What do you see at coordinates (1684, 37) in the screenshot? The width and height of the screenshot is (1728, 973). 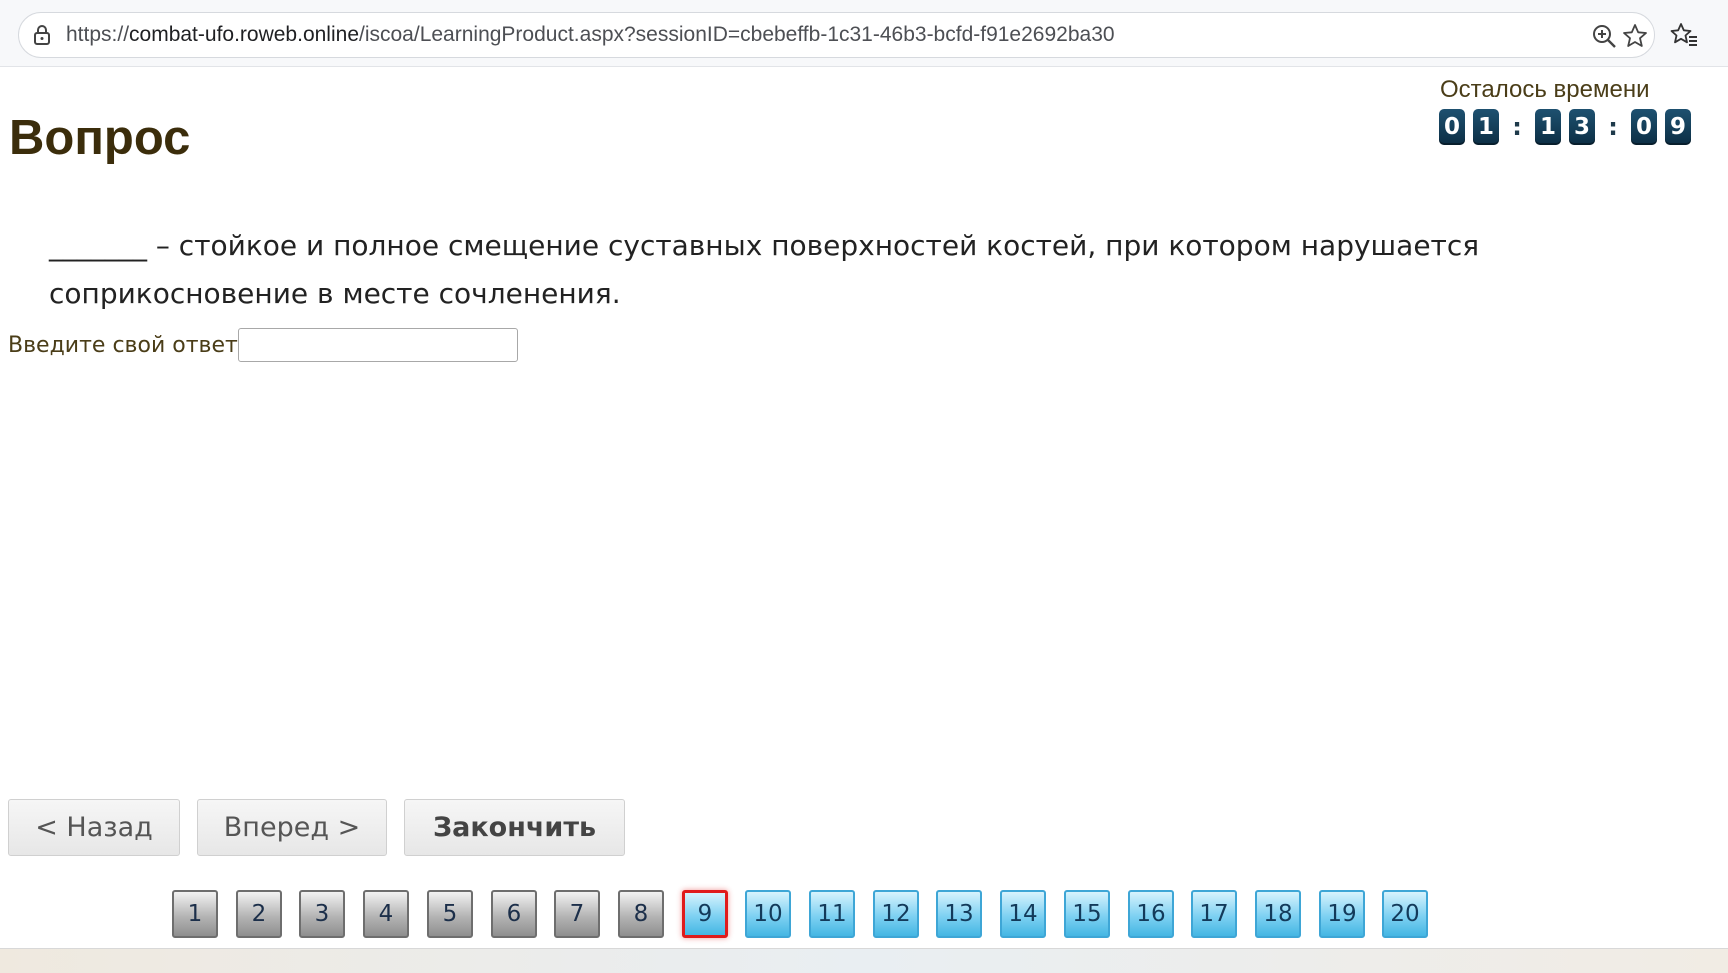 I see `favorites-icon` at bounding box center [1684, 37].